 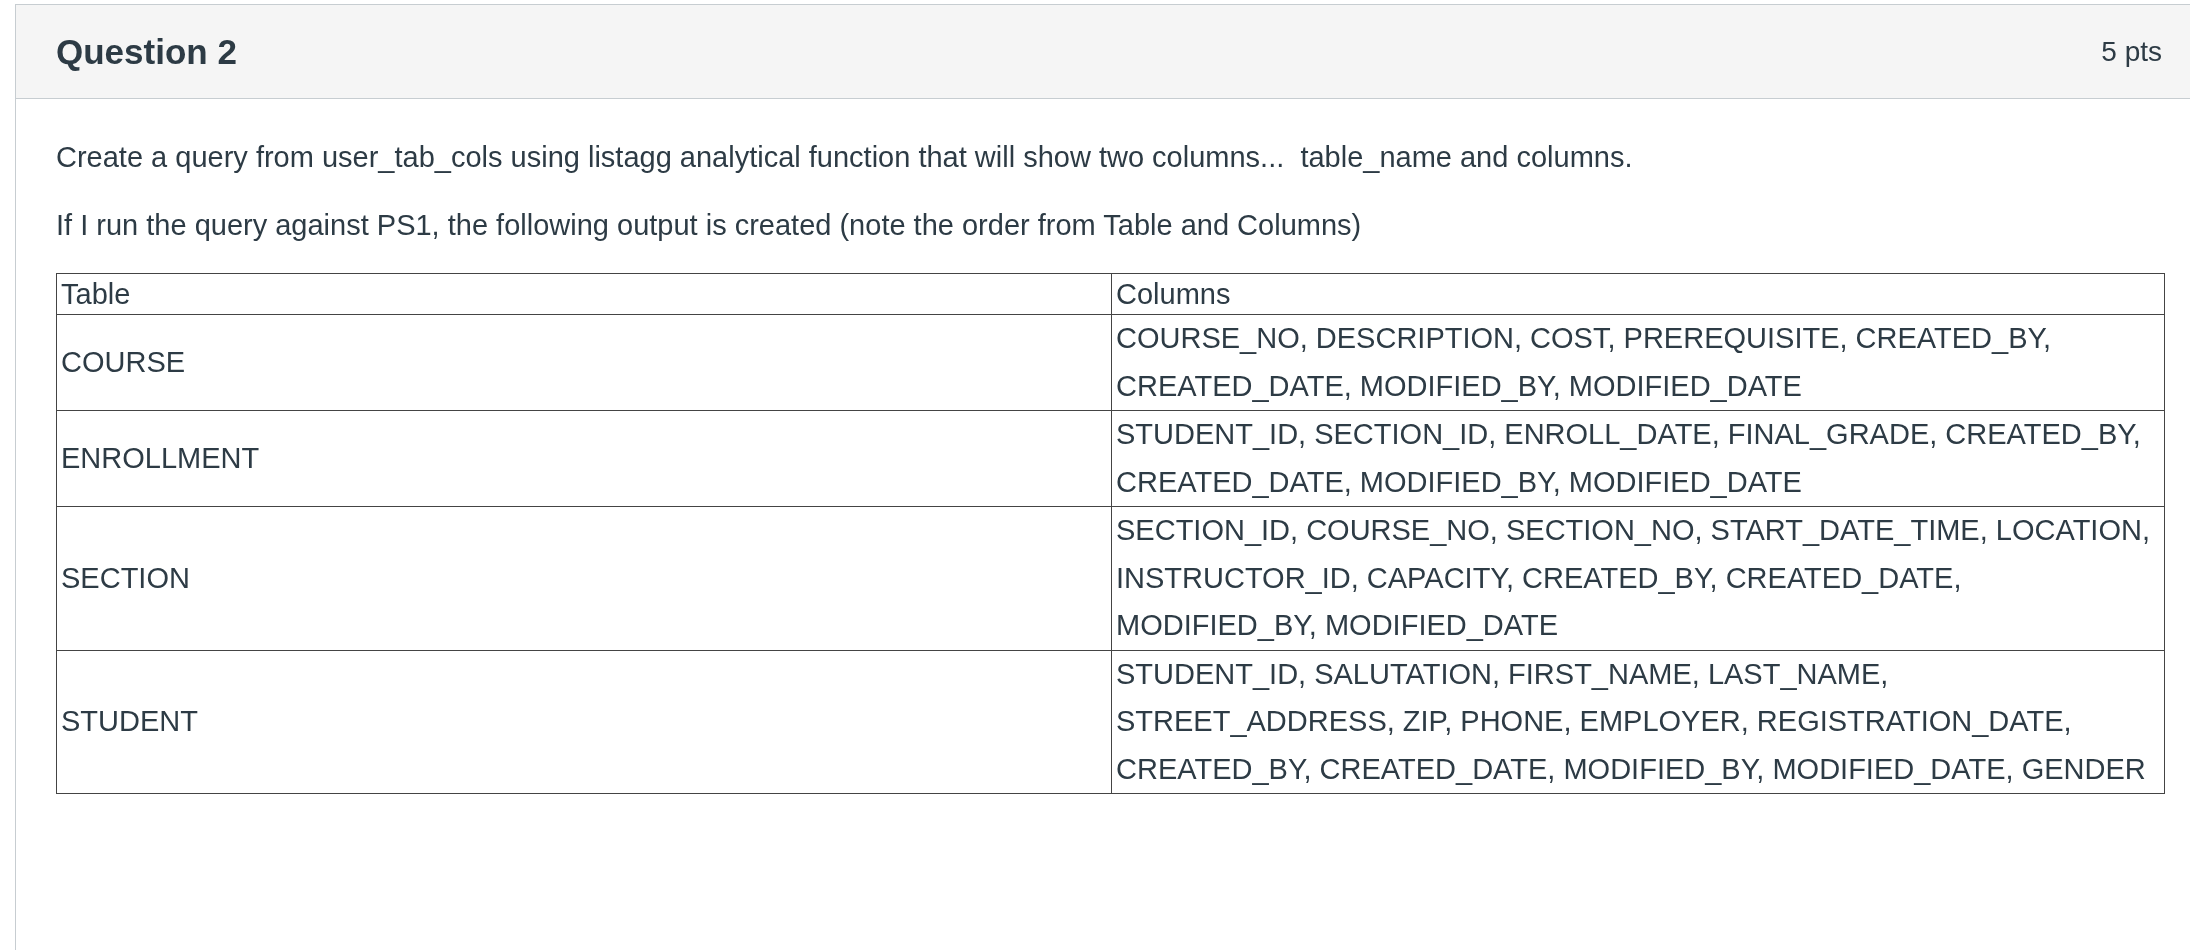 I want to click on table-cell: STUDENT_ID, SALUTATION, FIRST_NAME, LAST_NAME, STREET_ADDRESS, ZIP, PHONE, EMPLOYER, REGISTRATION_DATE, CREATED_BY, CREATED_DATE, MODIFIED_BY, MODIFIED_DATE, GENDER, so click(x=1638, y=722).